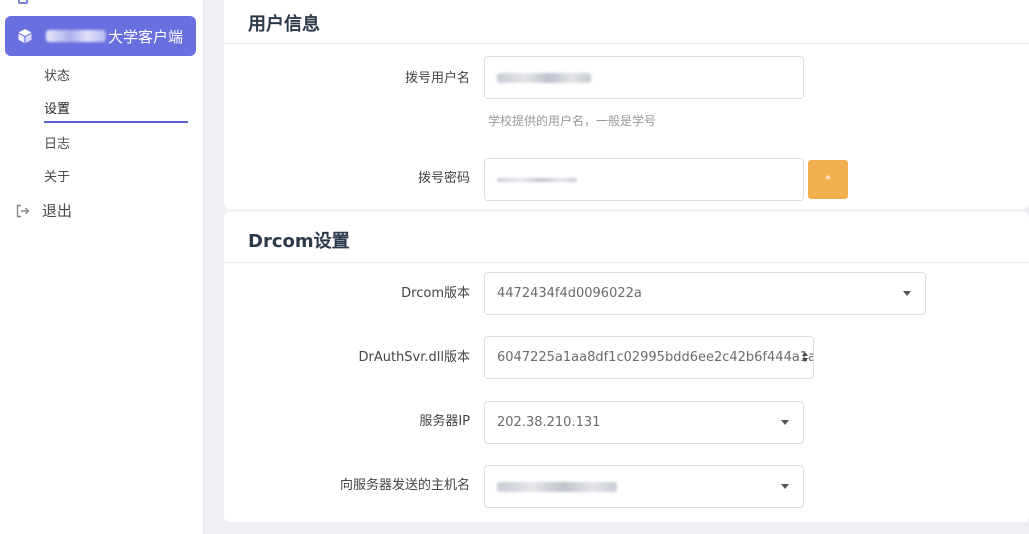 The image size is (1029, 534). I want to click on app-logo-icon, so click(23, 2).